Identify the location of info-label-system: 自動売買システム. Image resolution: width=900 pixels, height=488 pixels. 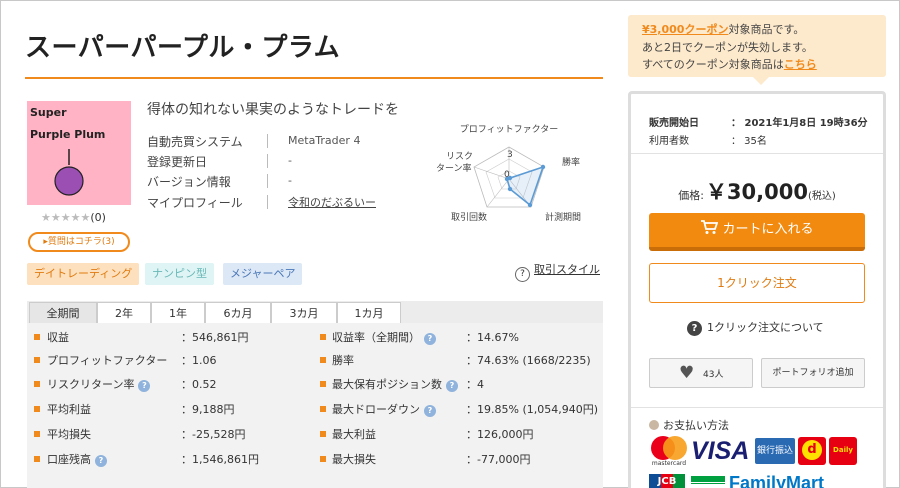
(195, 142).